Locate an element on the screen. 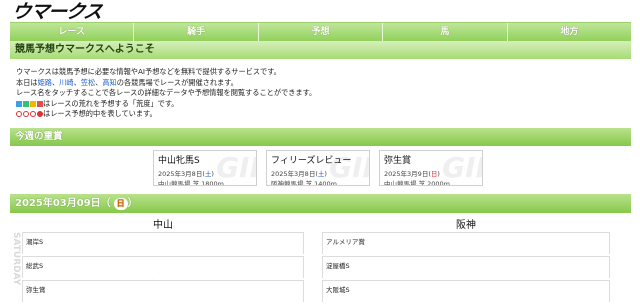  race-link: 淀屋橋S is located at coordinates (466, 267).